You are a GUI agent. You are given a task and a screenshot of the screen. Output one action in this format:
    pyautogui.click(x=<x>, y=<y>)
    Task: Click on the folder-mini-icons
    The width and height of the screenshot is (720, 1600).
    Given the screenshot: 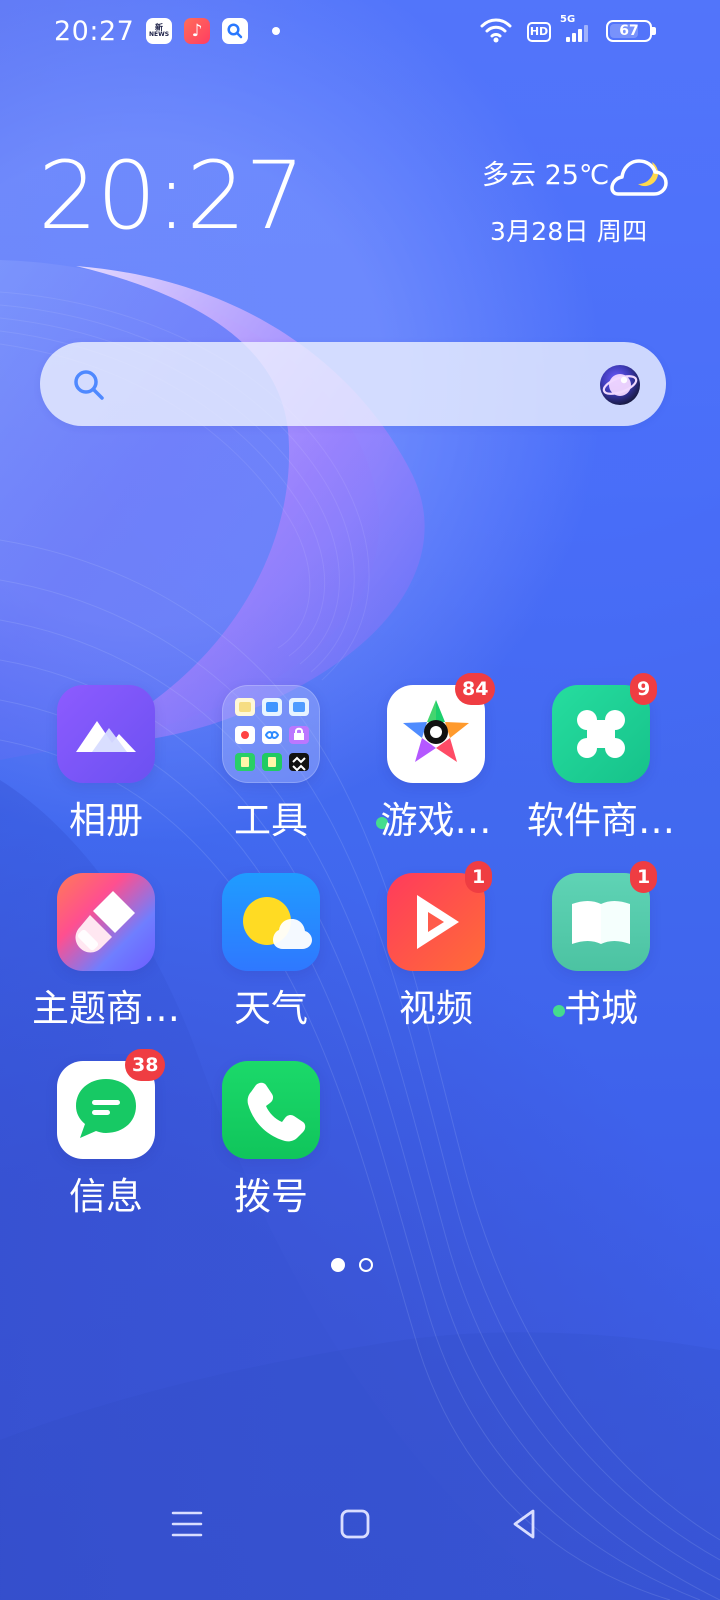 What is the action you would take?
    pyautogui.click(x=272, y=735)
    